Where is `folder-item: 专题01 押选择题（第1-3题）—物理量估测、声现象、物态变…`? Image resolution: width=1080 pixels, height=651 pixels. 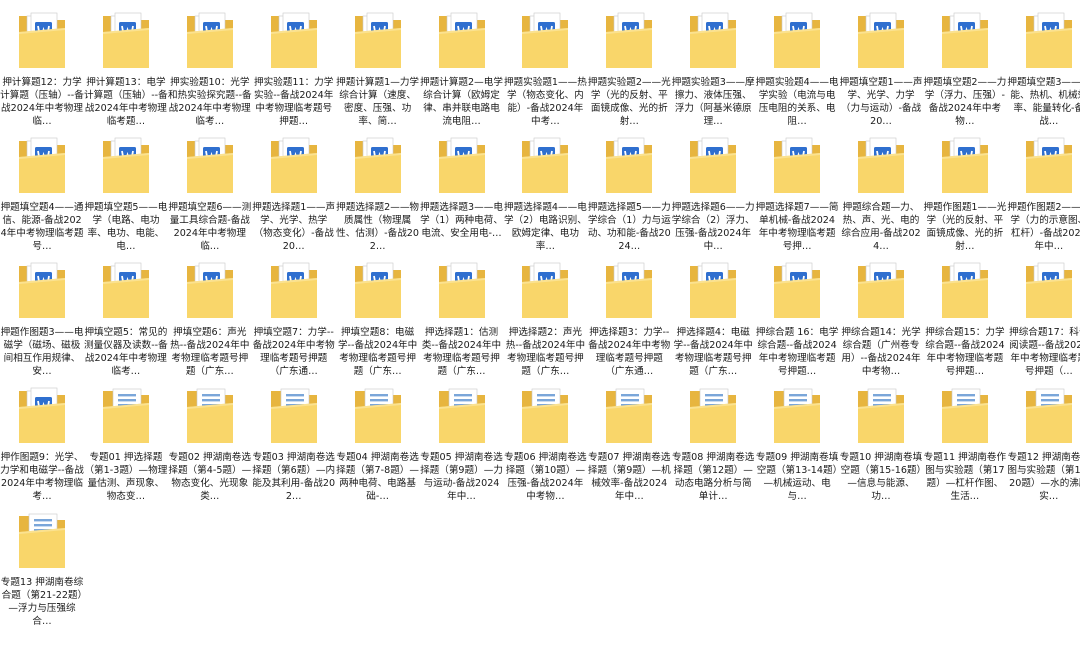 folder-item: 专题01 押选择题（第1-3题）—物理量估测、声现象、物态变… is located at coordinates (126, 441).